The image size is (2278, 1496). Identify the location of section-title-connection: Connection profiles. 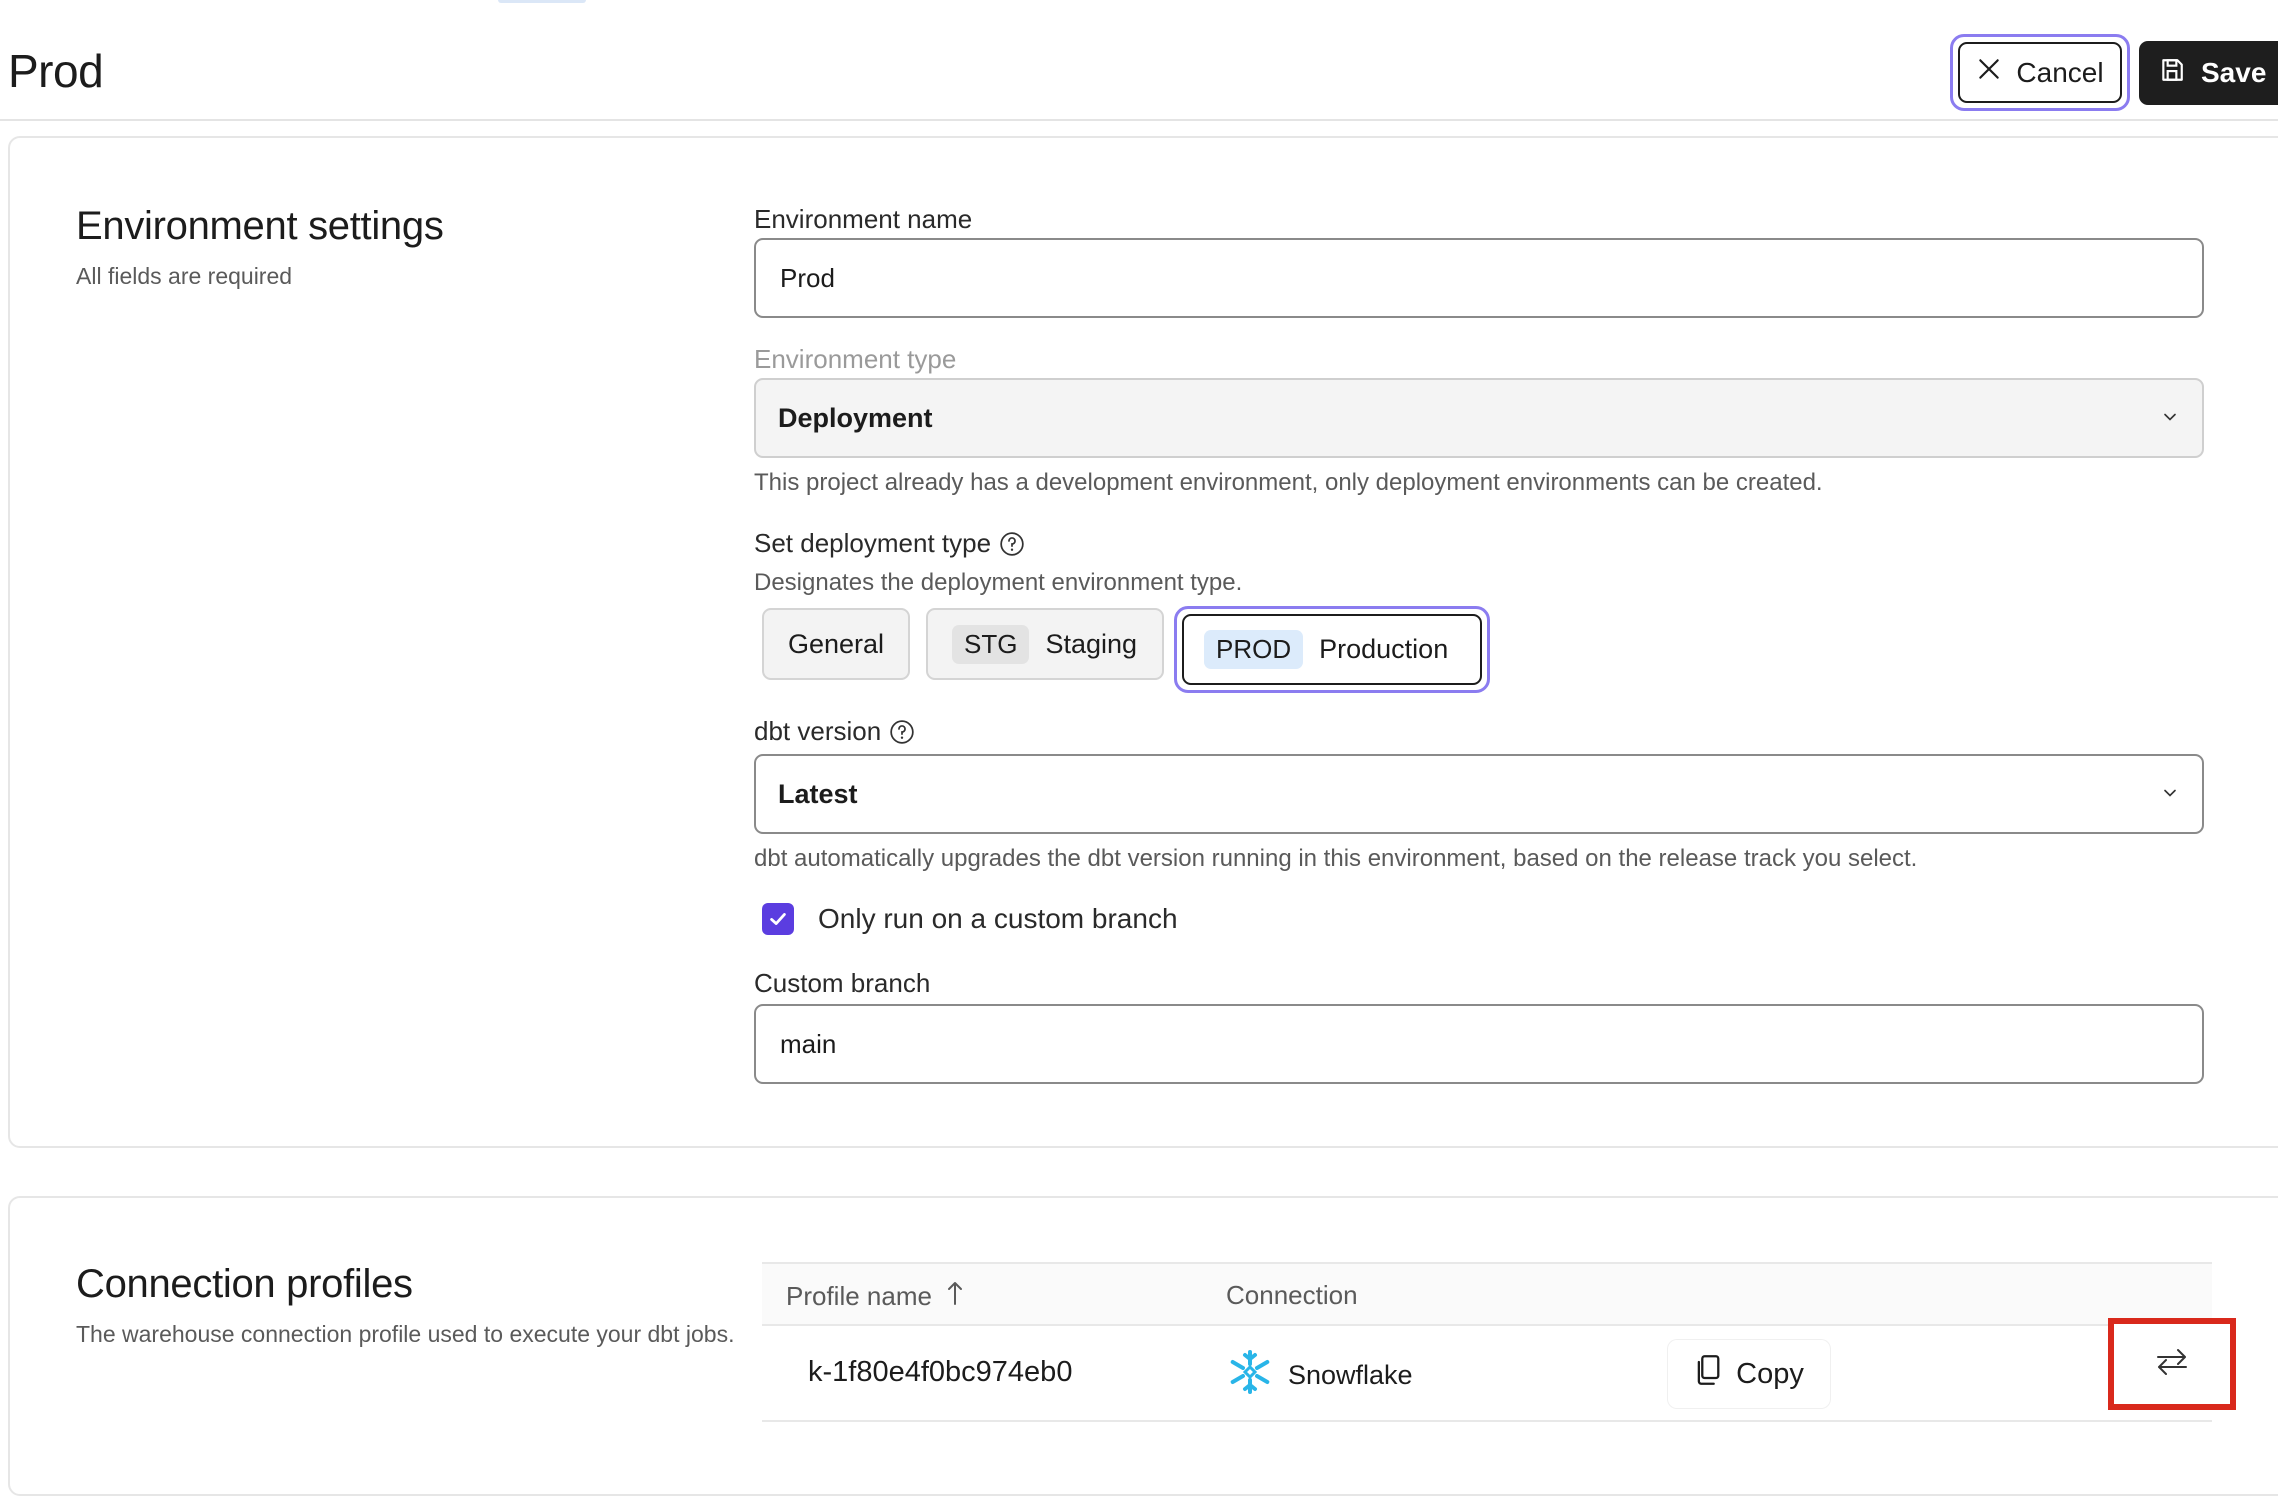
(244, 1284).